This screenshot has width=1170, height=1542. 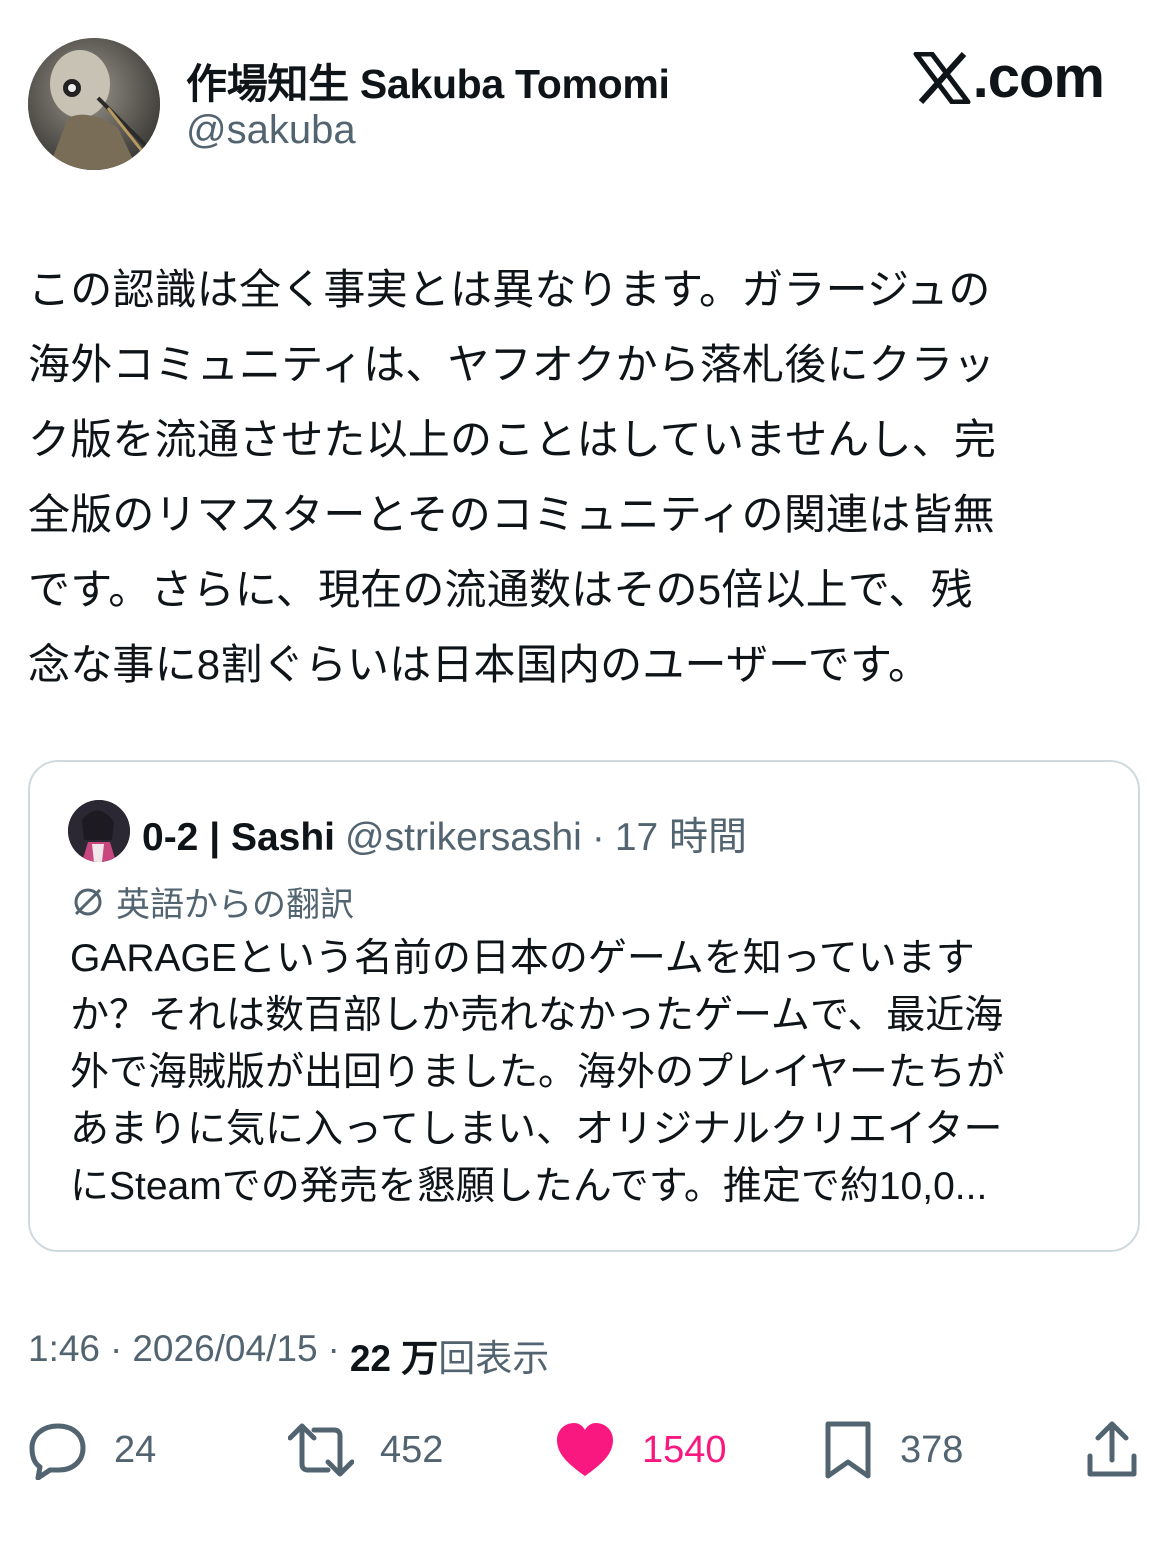 I want to click on x-logo-icon, so click(x=942, y=77).